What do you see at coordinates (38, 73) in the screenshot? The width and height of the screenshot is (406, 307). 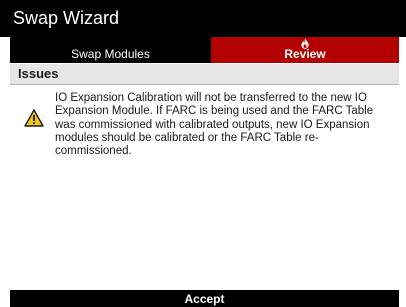 I see `section-title: Issues` at bounding box center [38, 73].